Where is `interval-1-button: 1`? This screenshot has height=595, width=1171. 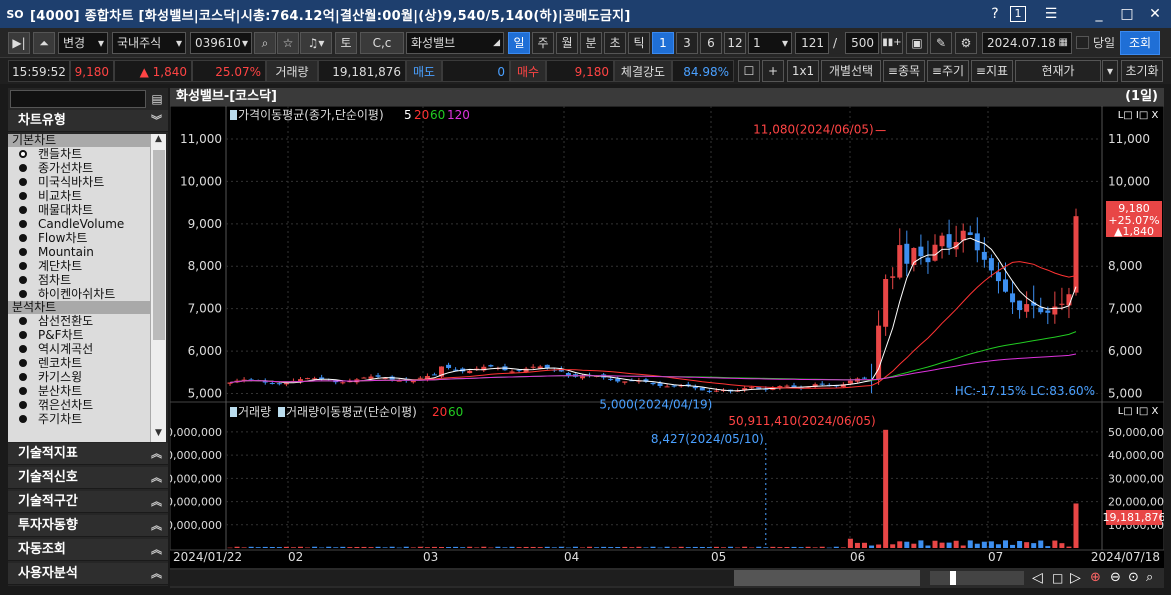 interval-1-button: 1 is located at coordinates (663, 43).